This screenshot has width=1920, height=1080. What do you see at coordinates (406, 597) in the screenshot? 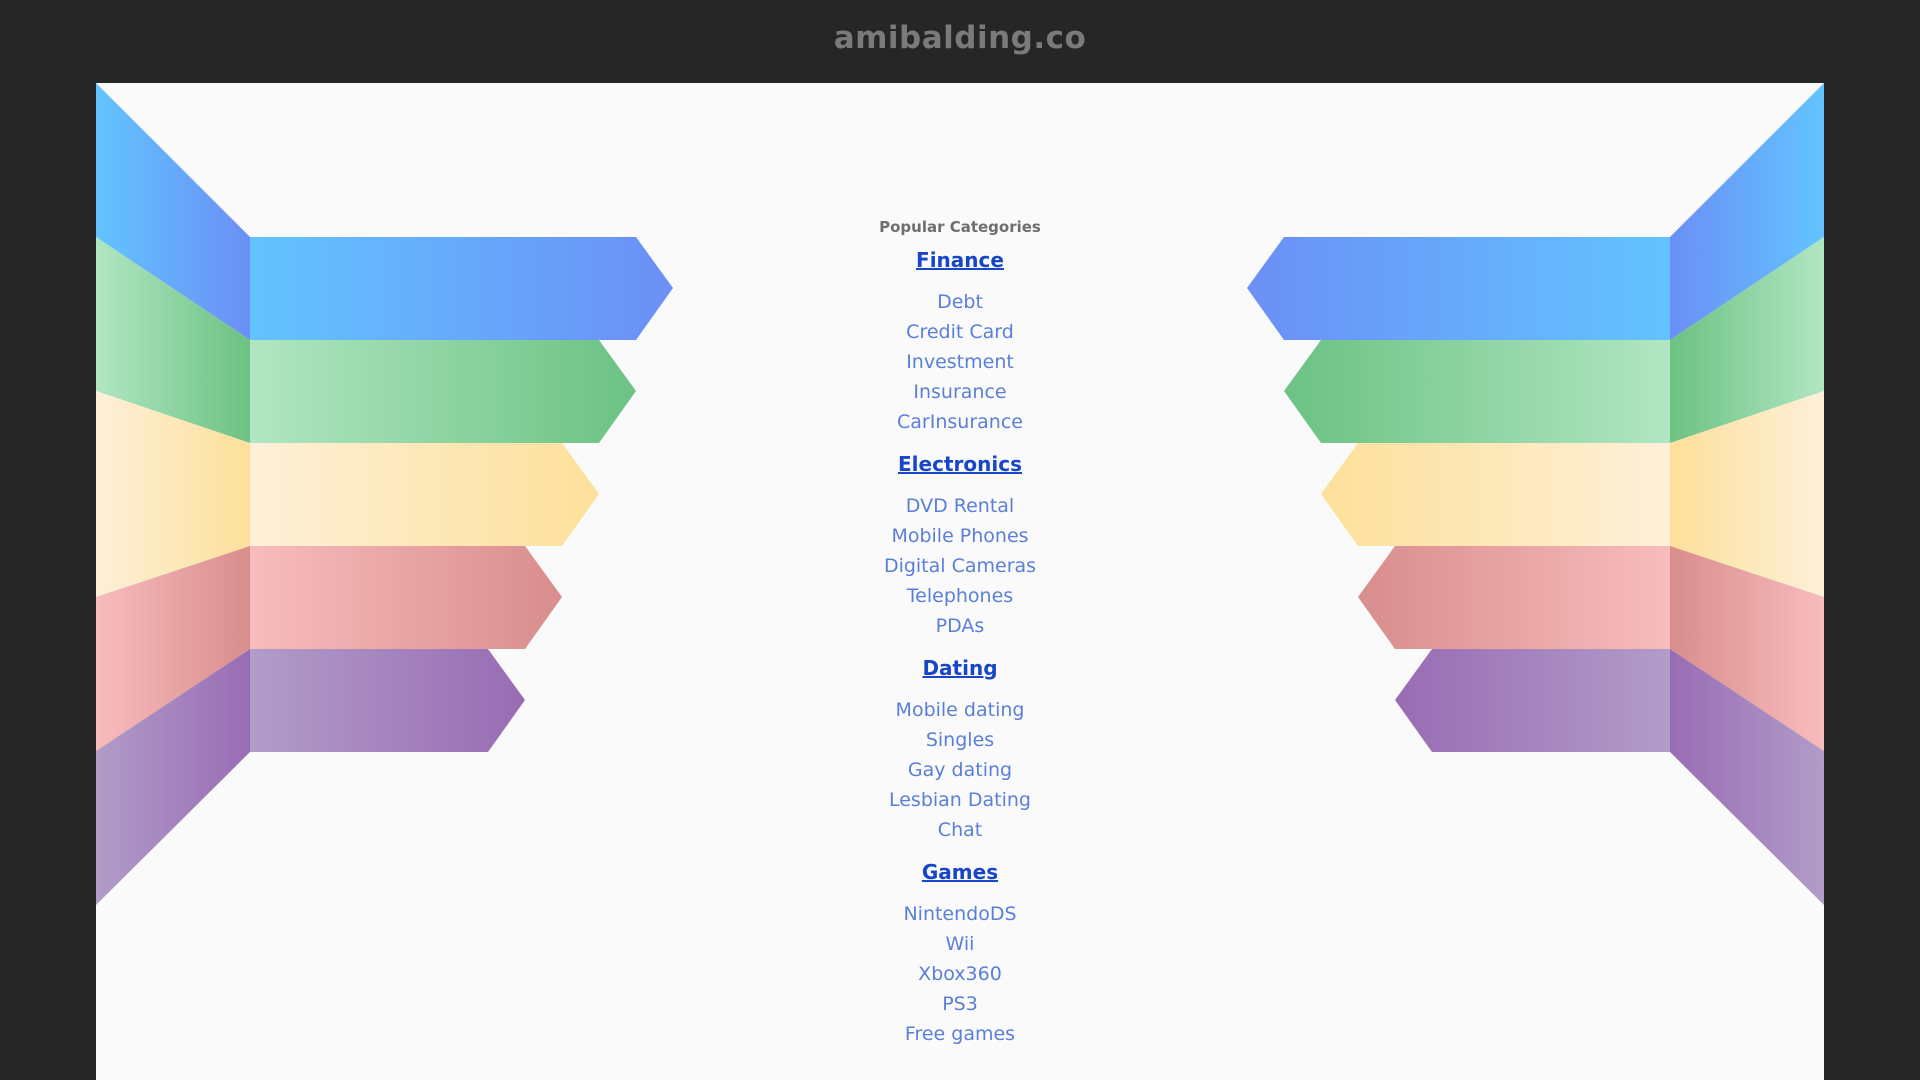
I see `left-arrow-red` at bounding box center [406, 597].